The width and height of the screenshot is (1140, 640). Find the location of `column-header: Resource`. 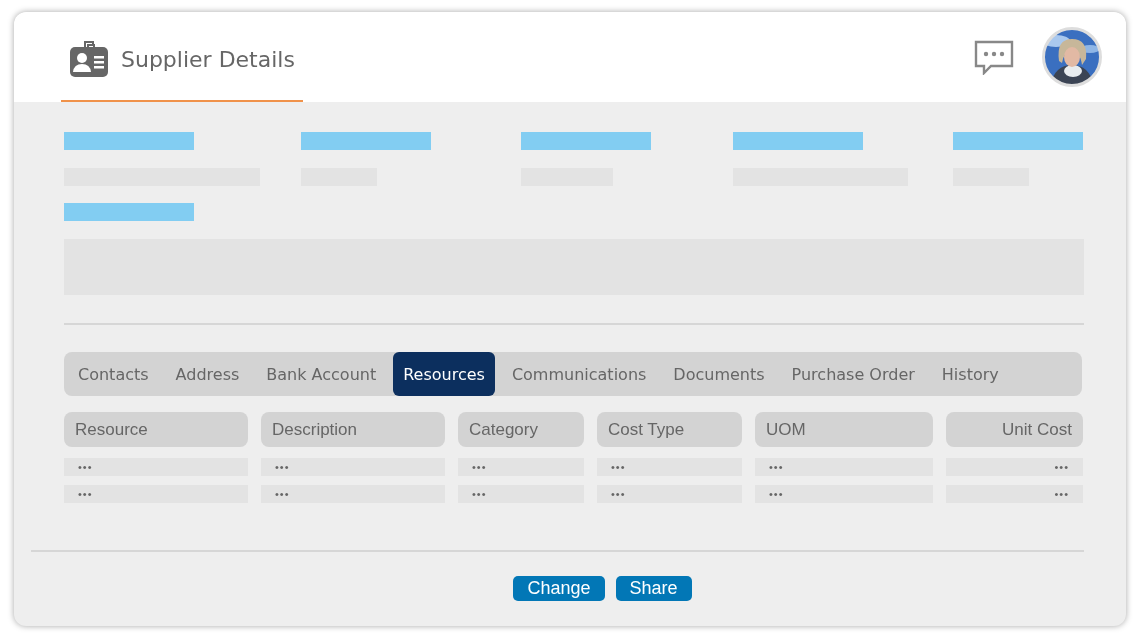

column-header: Resource is located at coordinates (156, 429).